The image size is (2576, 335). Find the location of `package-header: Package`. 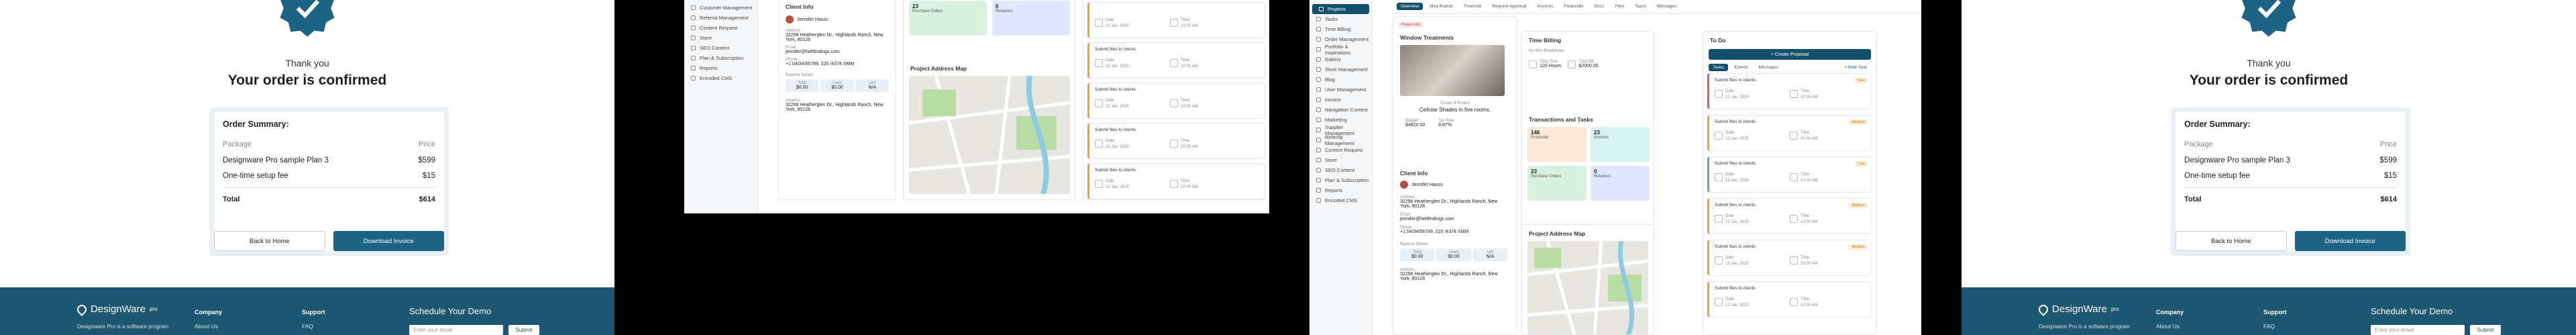

package-header: Package is located at coordinates (2198, 144).